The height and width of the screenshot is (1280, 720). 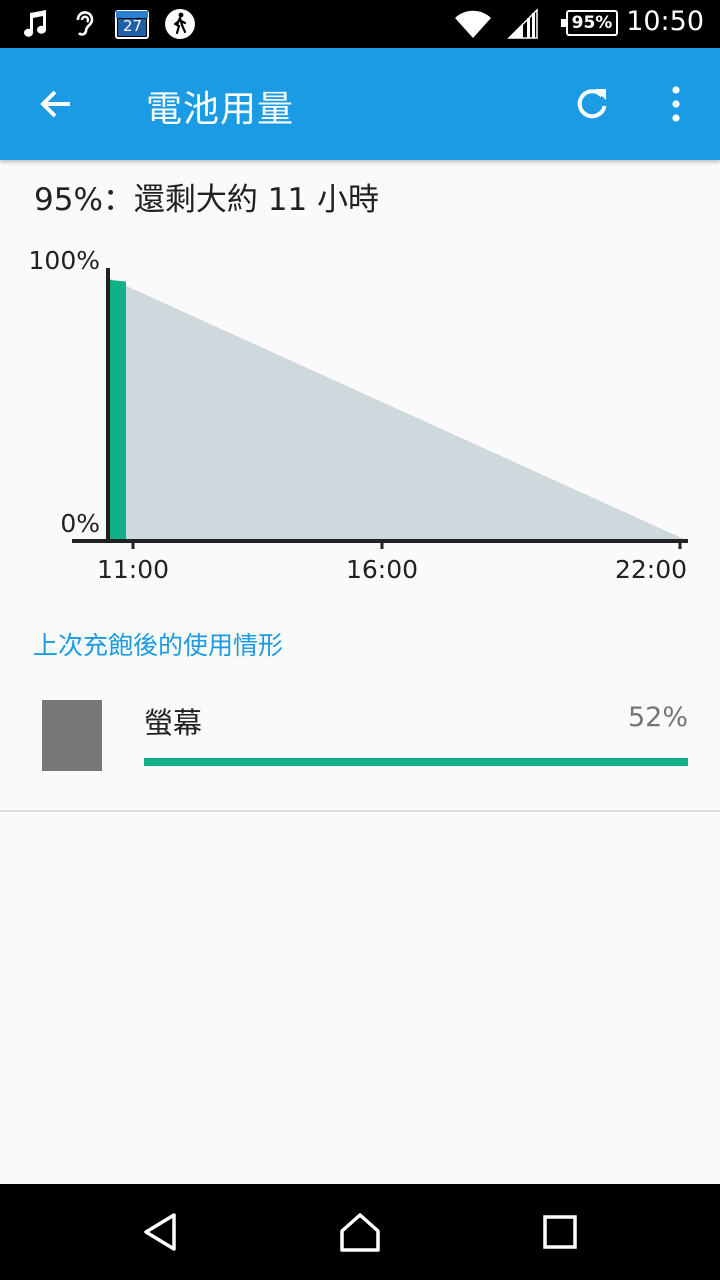 What do you see at coordinates (651, 569) in the screenshot?
I see `x-label-22: 22:00` at bounding box center [651, 569].